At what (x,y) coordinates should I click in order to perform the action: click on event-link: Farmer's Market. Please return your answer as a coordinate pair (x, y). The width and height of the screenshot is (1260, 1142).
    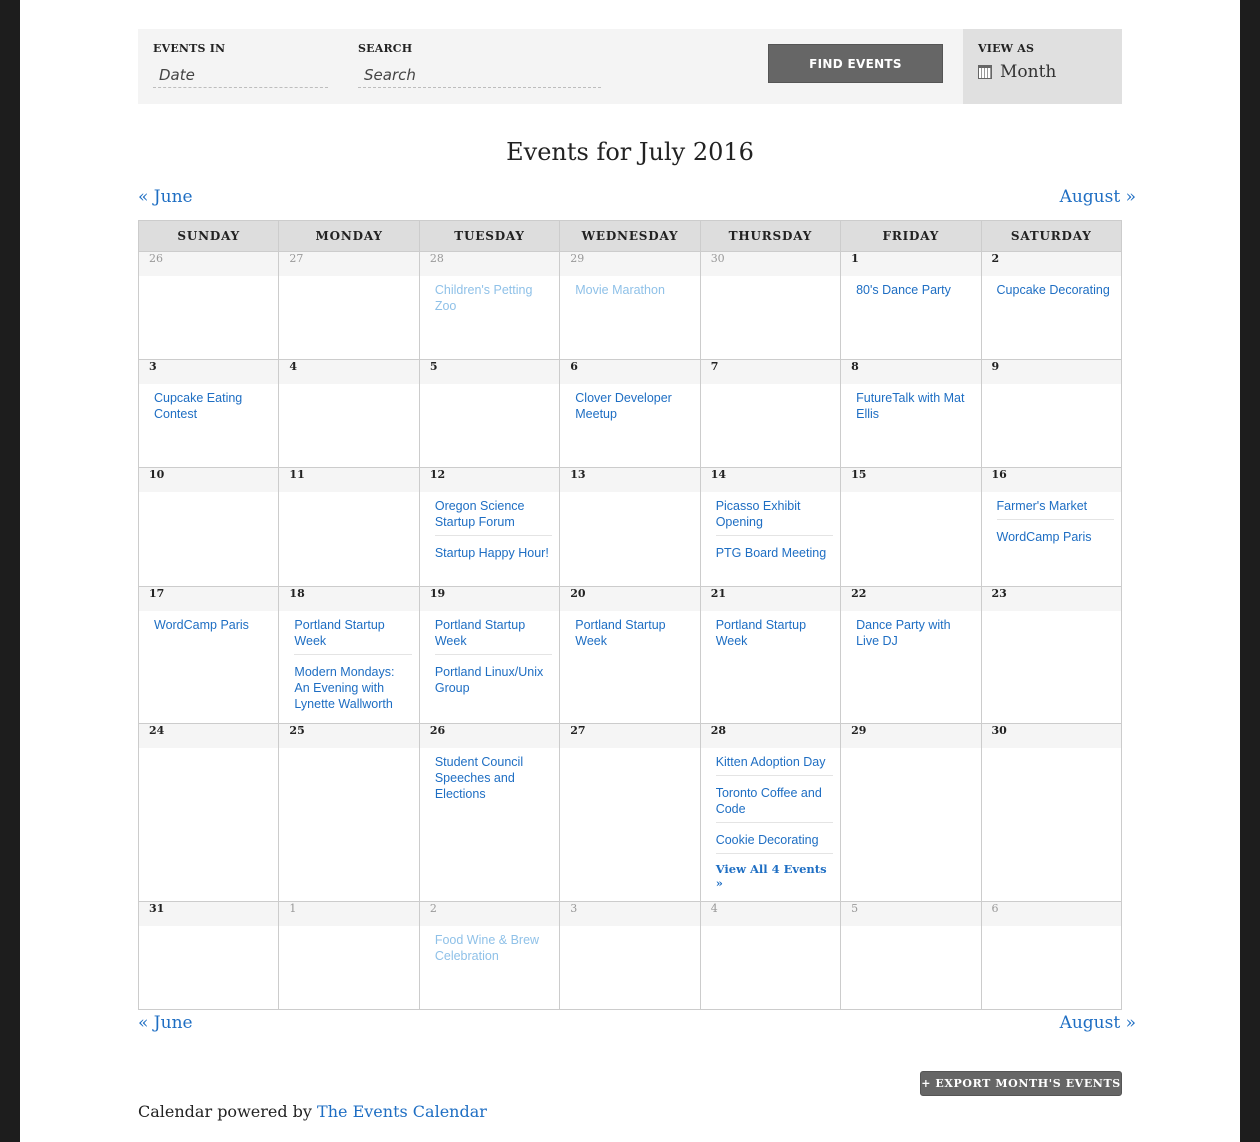
    Looking at the image, I should click on (1055, 508).